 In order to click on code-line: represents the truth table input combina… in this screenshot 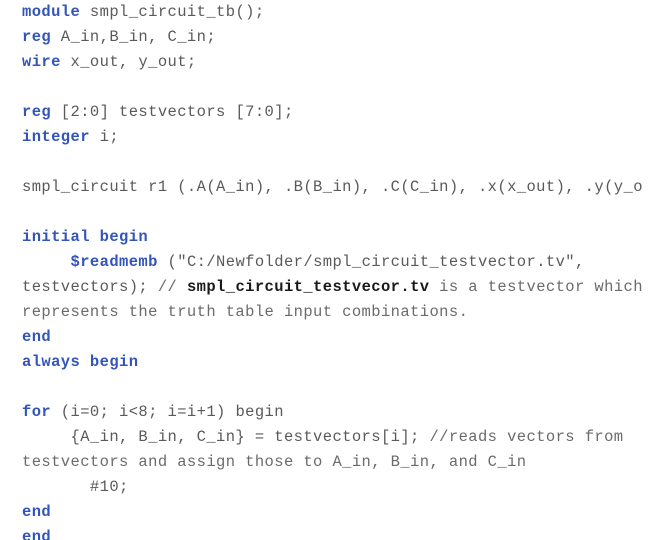, I will do `click(337, 312)`.